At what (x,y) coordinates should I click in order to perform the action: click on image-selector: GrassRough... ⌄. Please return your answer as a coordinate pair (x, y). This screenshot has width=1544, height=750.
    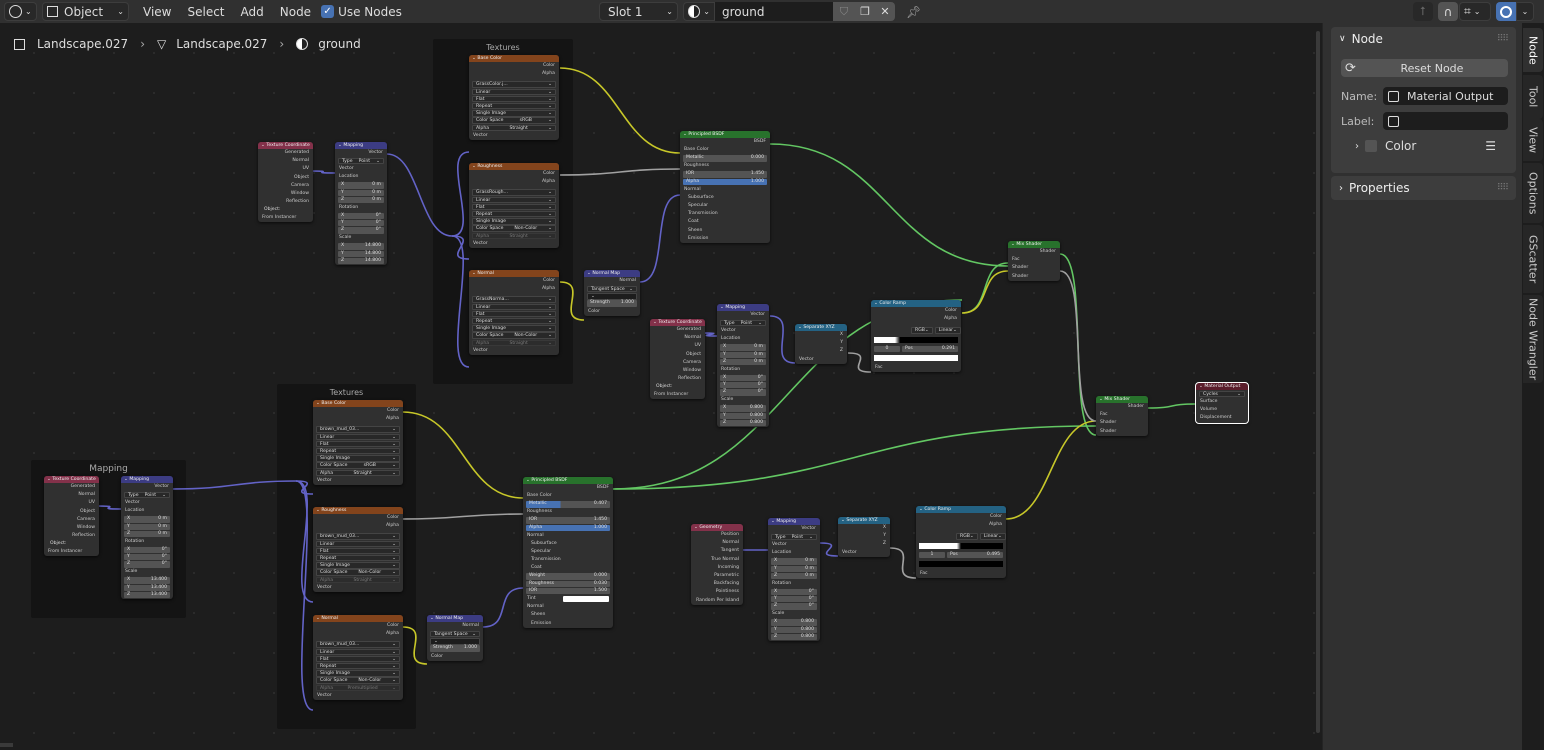
    Looking at the image, I should click on (514, 192).